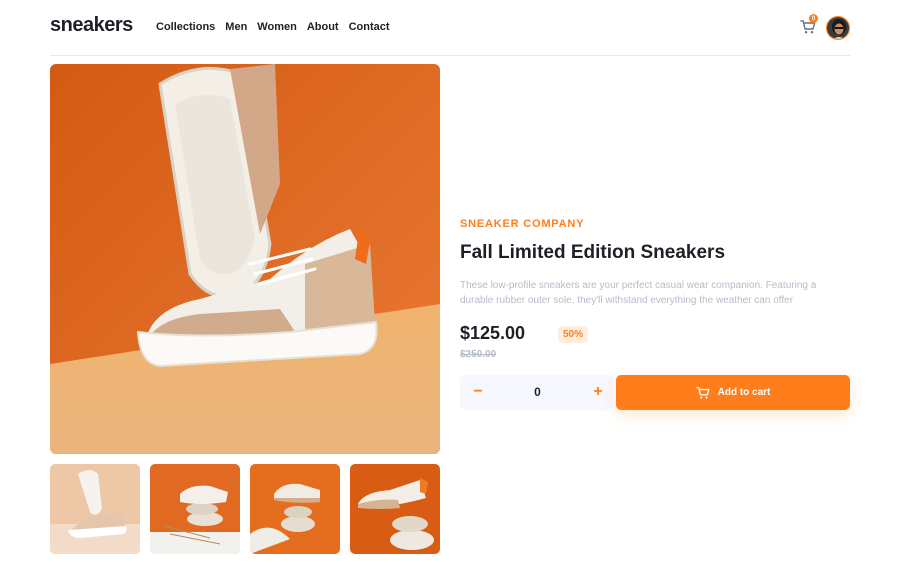 Image resolution: width=900 pixels, height=563 pixels. What do you see at coordinates (809, 24) in the screenshot?
I see `cart-button: 0` at bounding box center [809, 24].